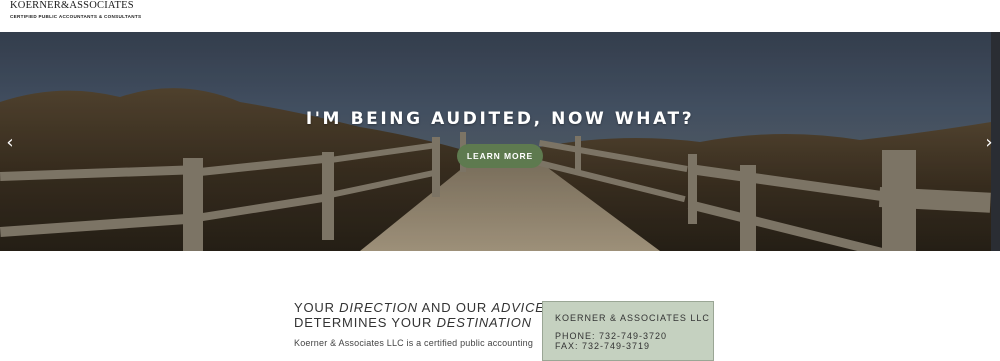 Image resolution: width=1000 pixels, height=361 pixels. I want to click on slider-next-button: ›, so click(989, 143).